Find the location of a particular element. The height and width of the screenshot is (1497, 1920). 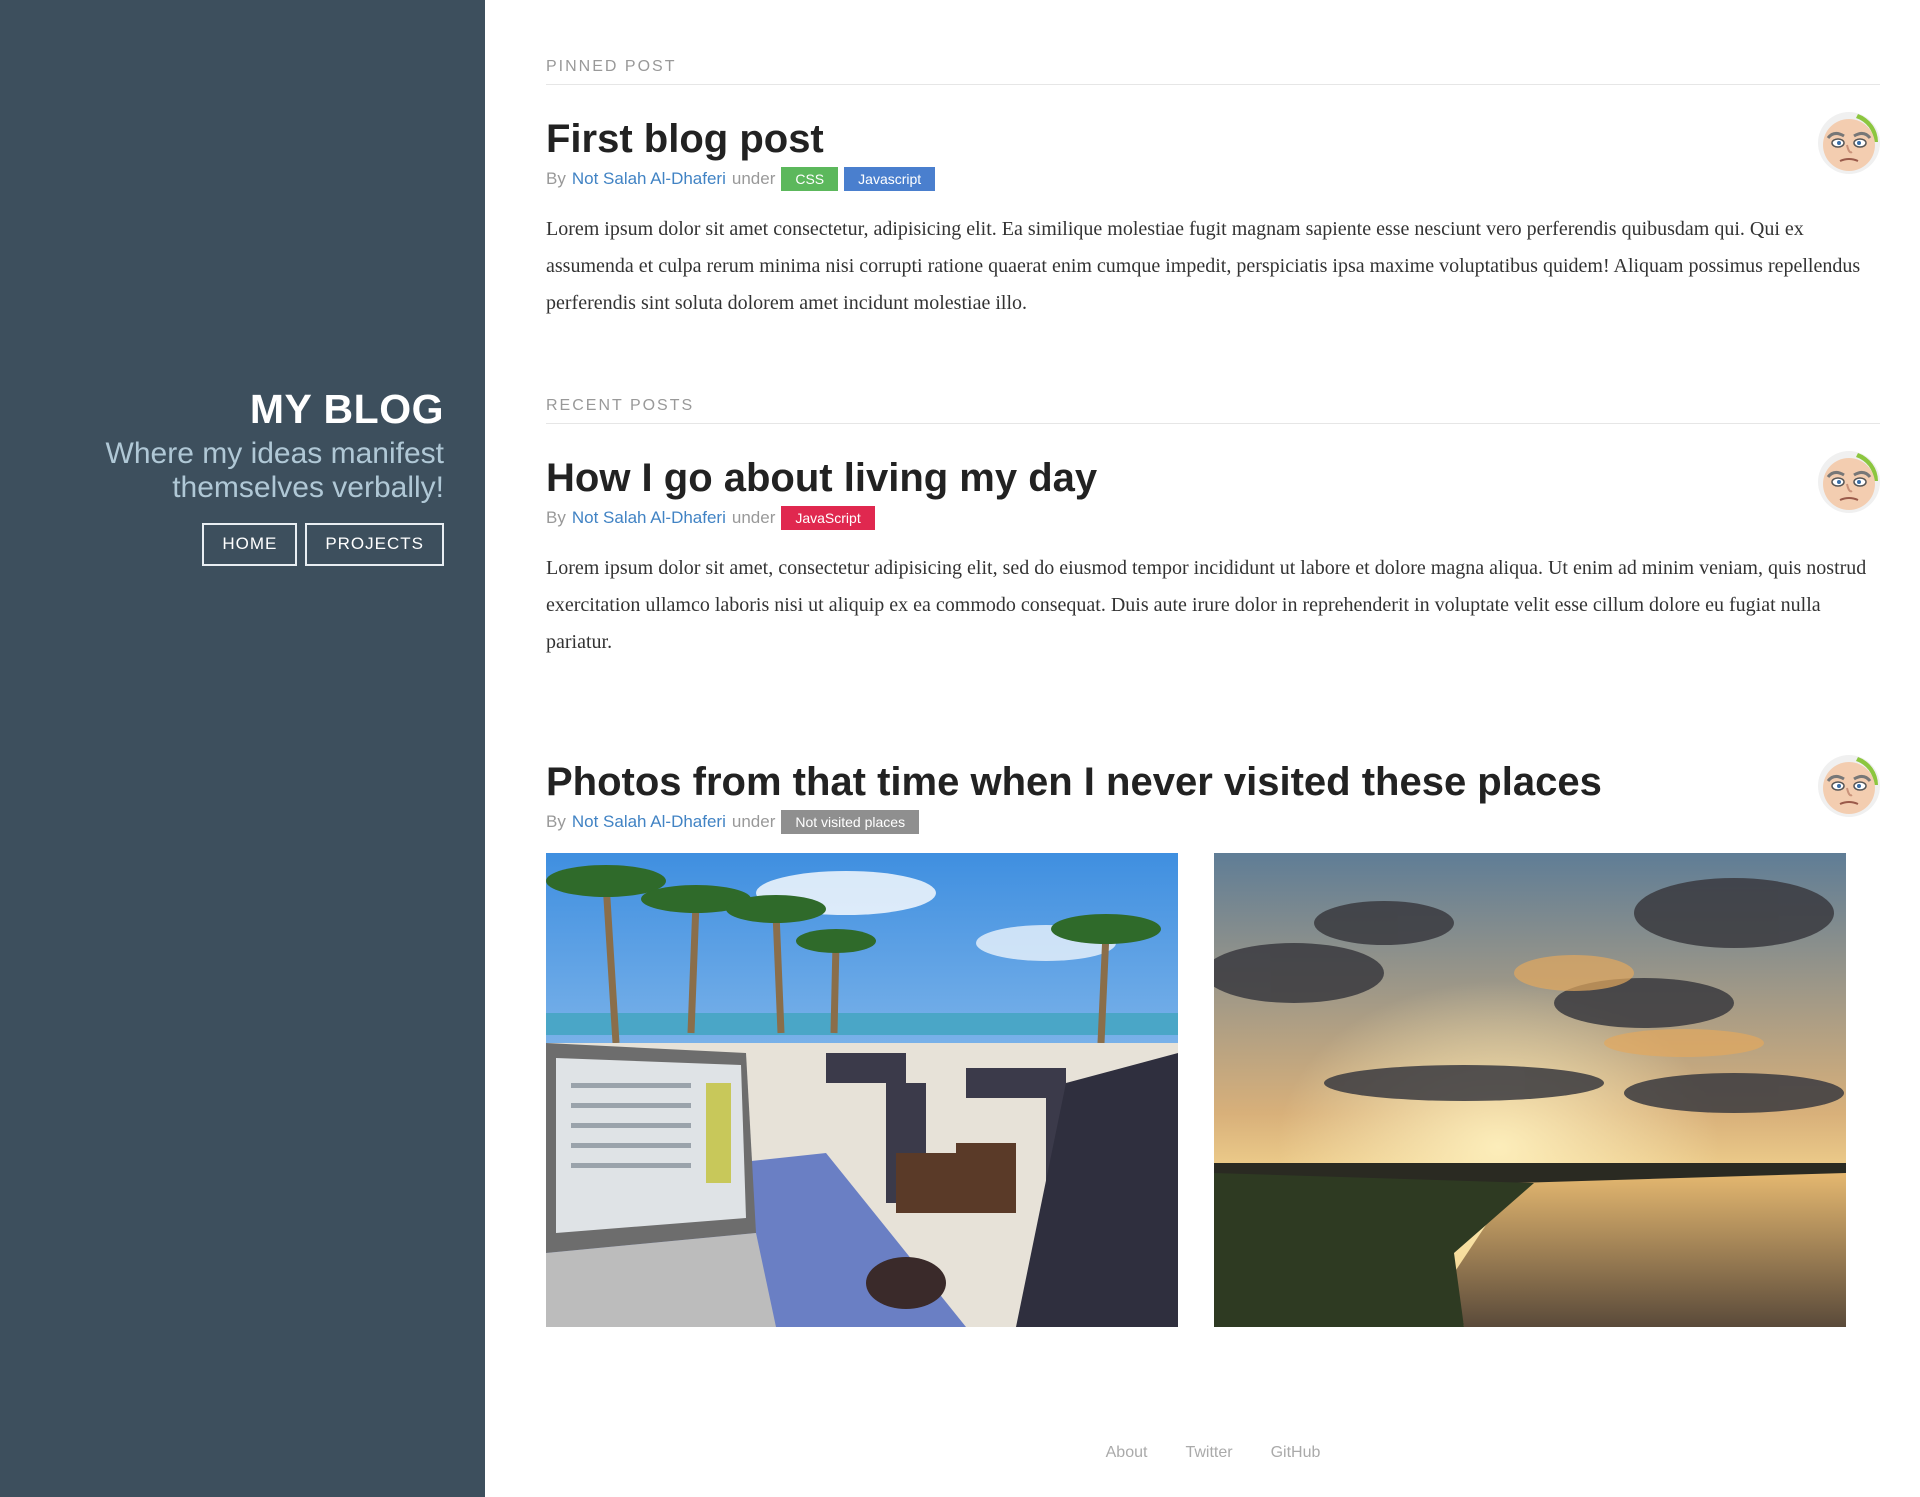

patio-cafe-photo is located at coordinates (862, 1090).